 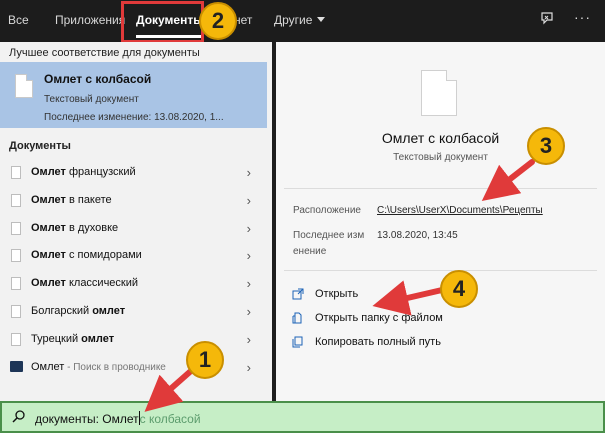 What do you see at coordinates (546, 146) in the screenshot?
I see `annotation-badge-3: 3` at bounding box center [546, 146].